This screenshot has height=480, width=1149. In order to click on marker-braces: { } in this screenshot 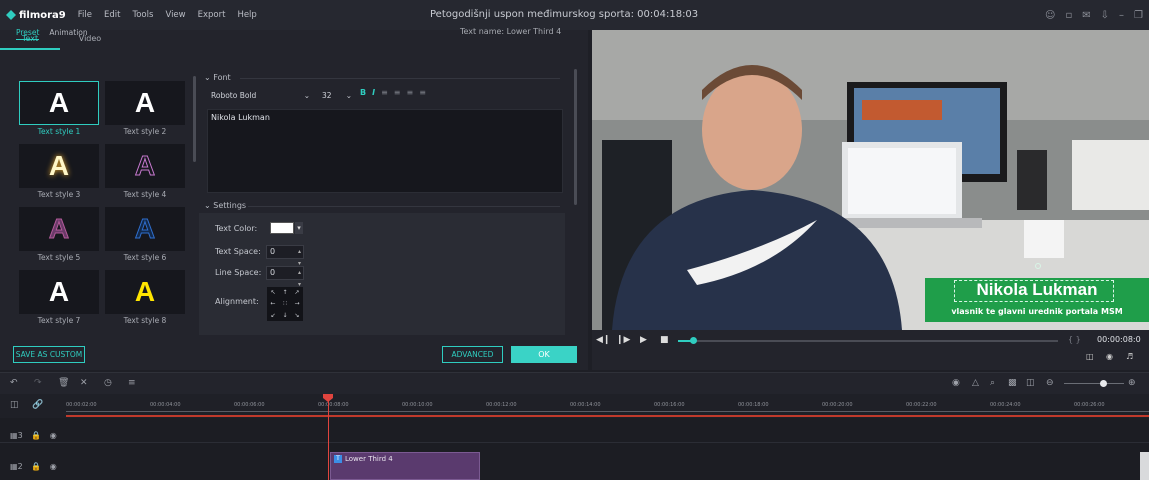, I will do `click(1074, 339)`.